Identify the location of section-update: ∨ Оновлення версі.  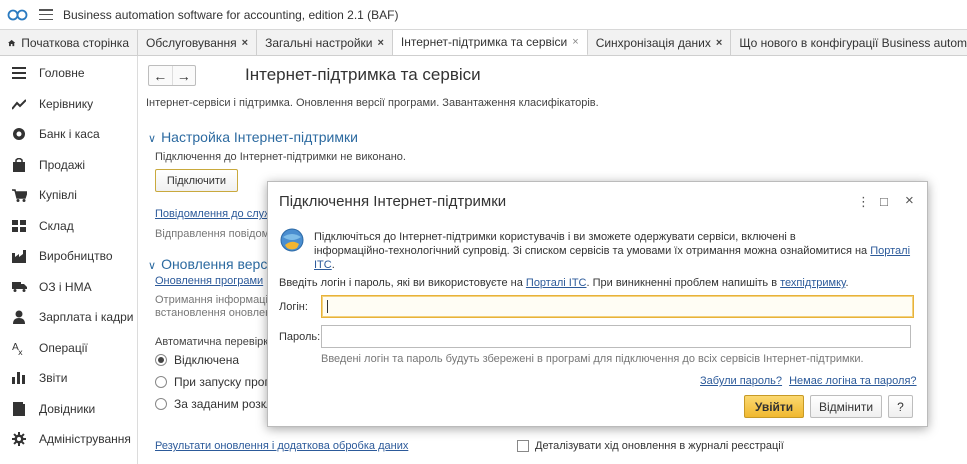
(209, 264).